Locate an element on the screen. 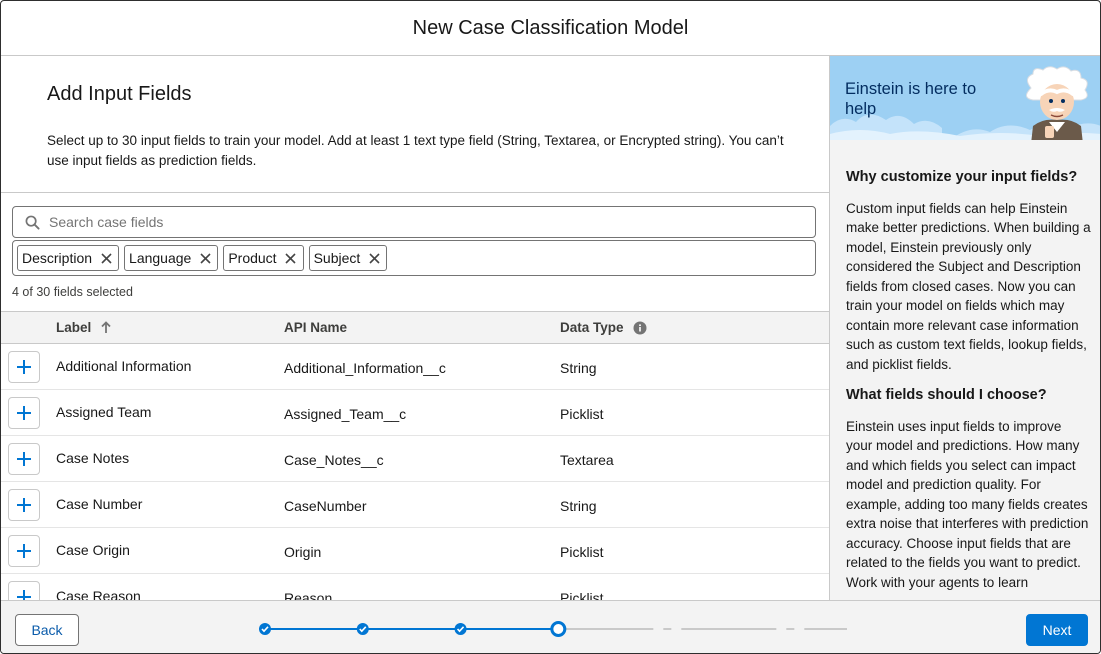 The height and width of the screenshot is (654, 1101). column-header-label: Label is located at coordinates (83, 327).